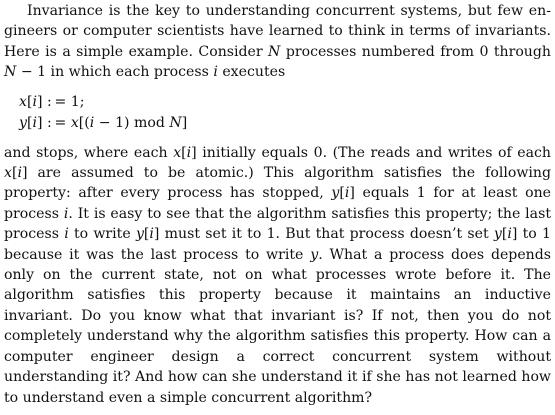  Describe the element at coordinates (52, 101) in the screenshot. I see `equation-assign-x: x[i] : = 1;` at that location.